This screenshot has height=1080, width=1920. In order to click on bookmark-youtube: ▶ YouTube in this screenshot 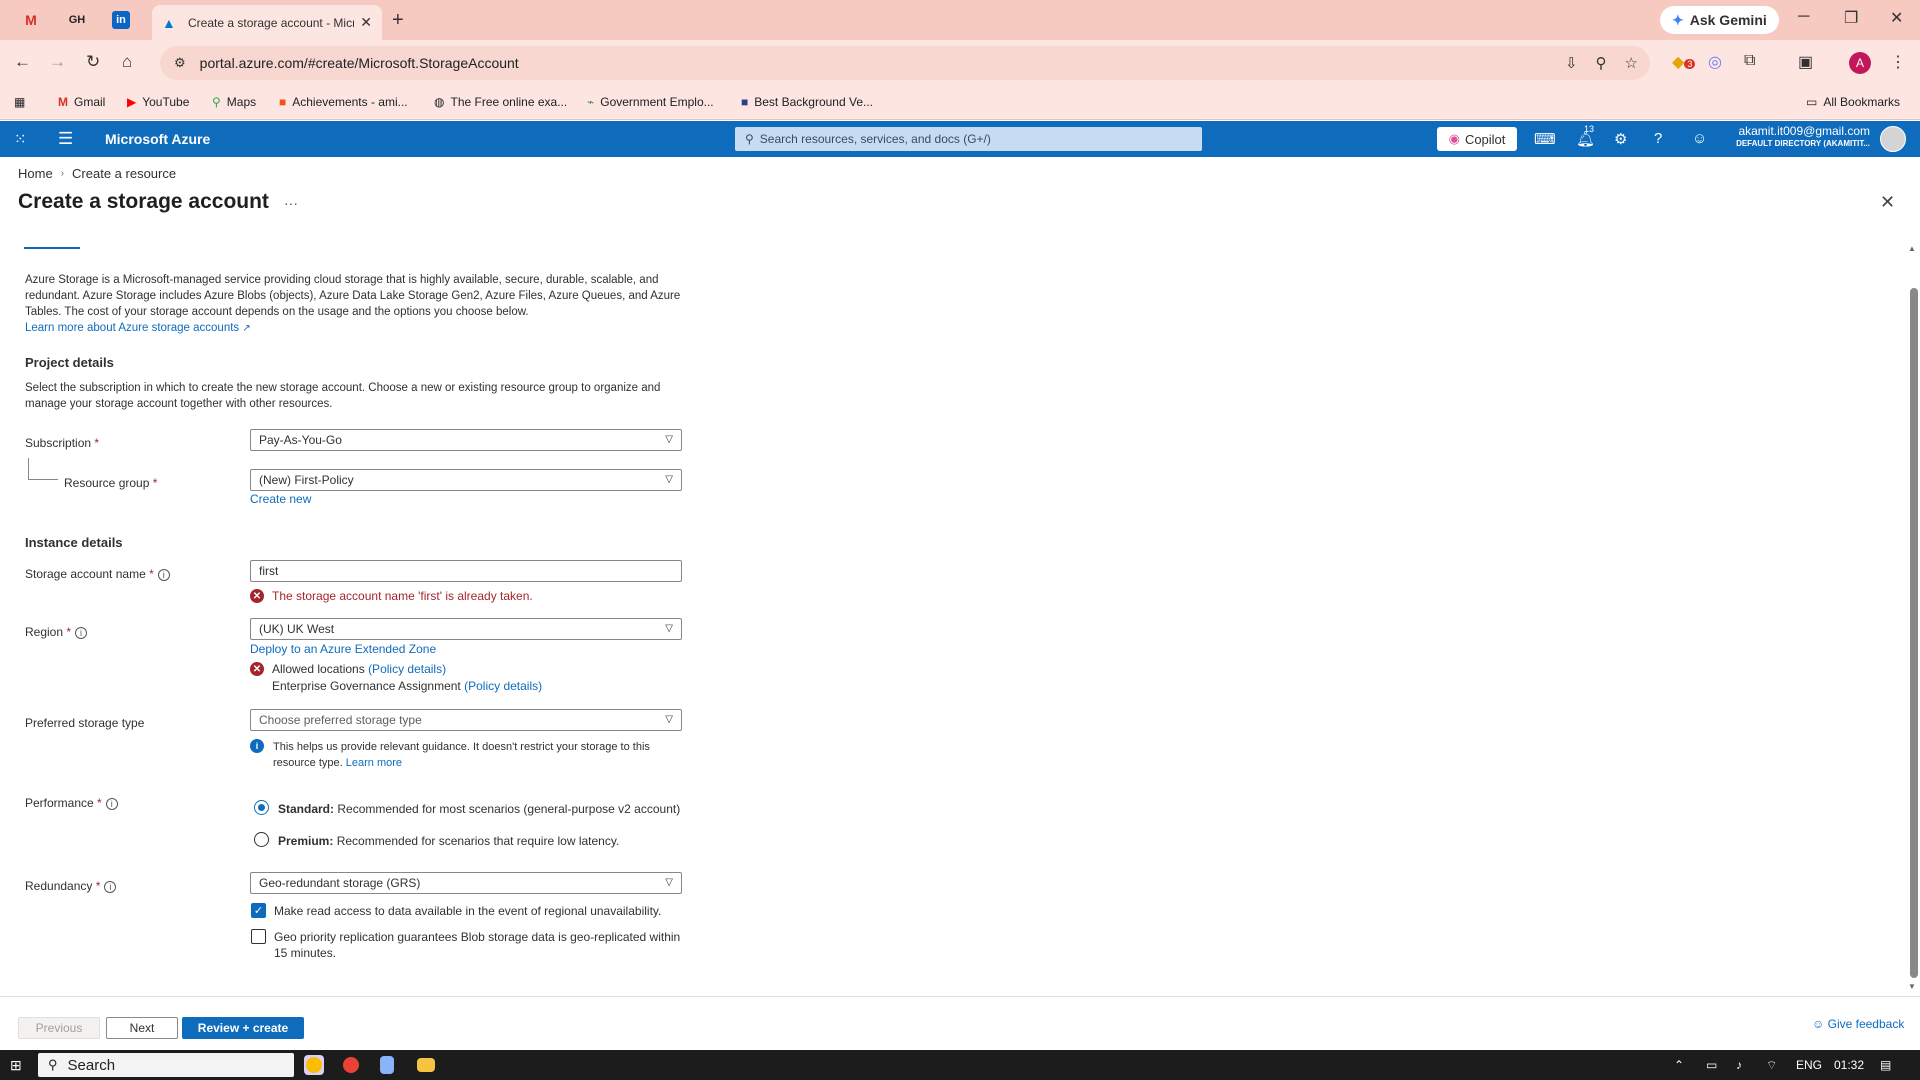, I will do `click(158, 102)`.